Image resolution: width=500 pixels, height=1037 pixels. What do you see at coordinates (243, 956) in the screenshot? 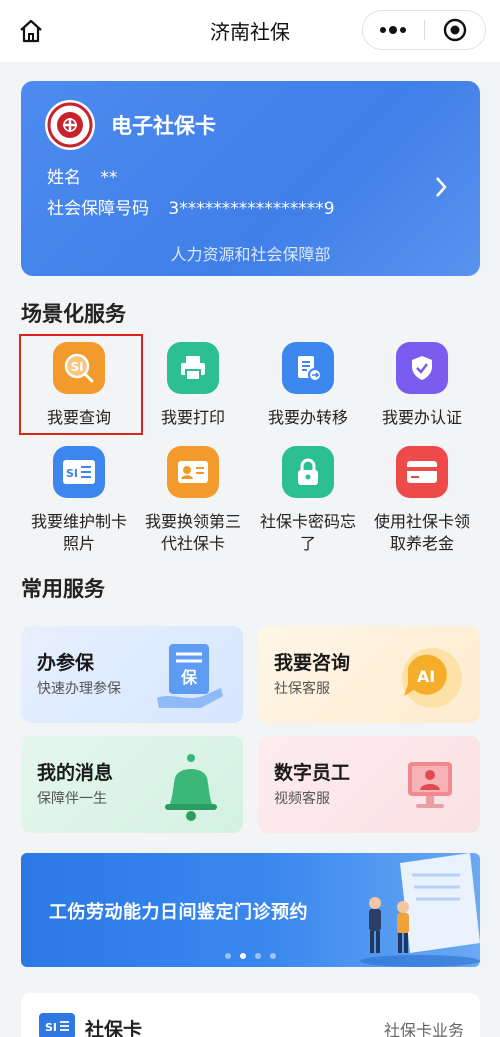
I see `pagination-dot-active` at bounding box center [243, 956].